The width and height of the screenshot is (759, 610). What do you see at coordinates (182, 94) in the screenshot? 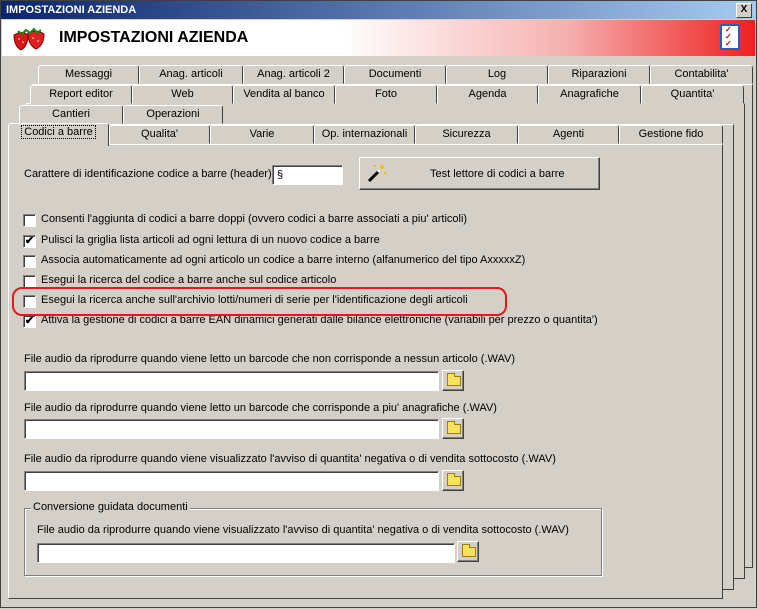
I see `tab-web: Web` at bounding box center [182, 94].